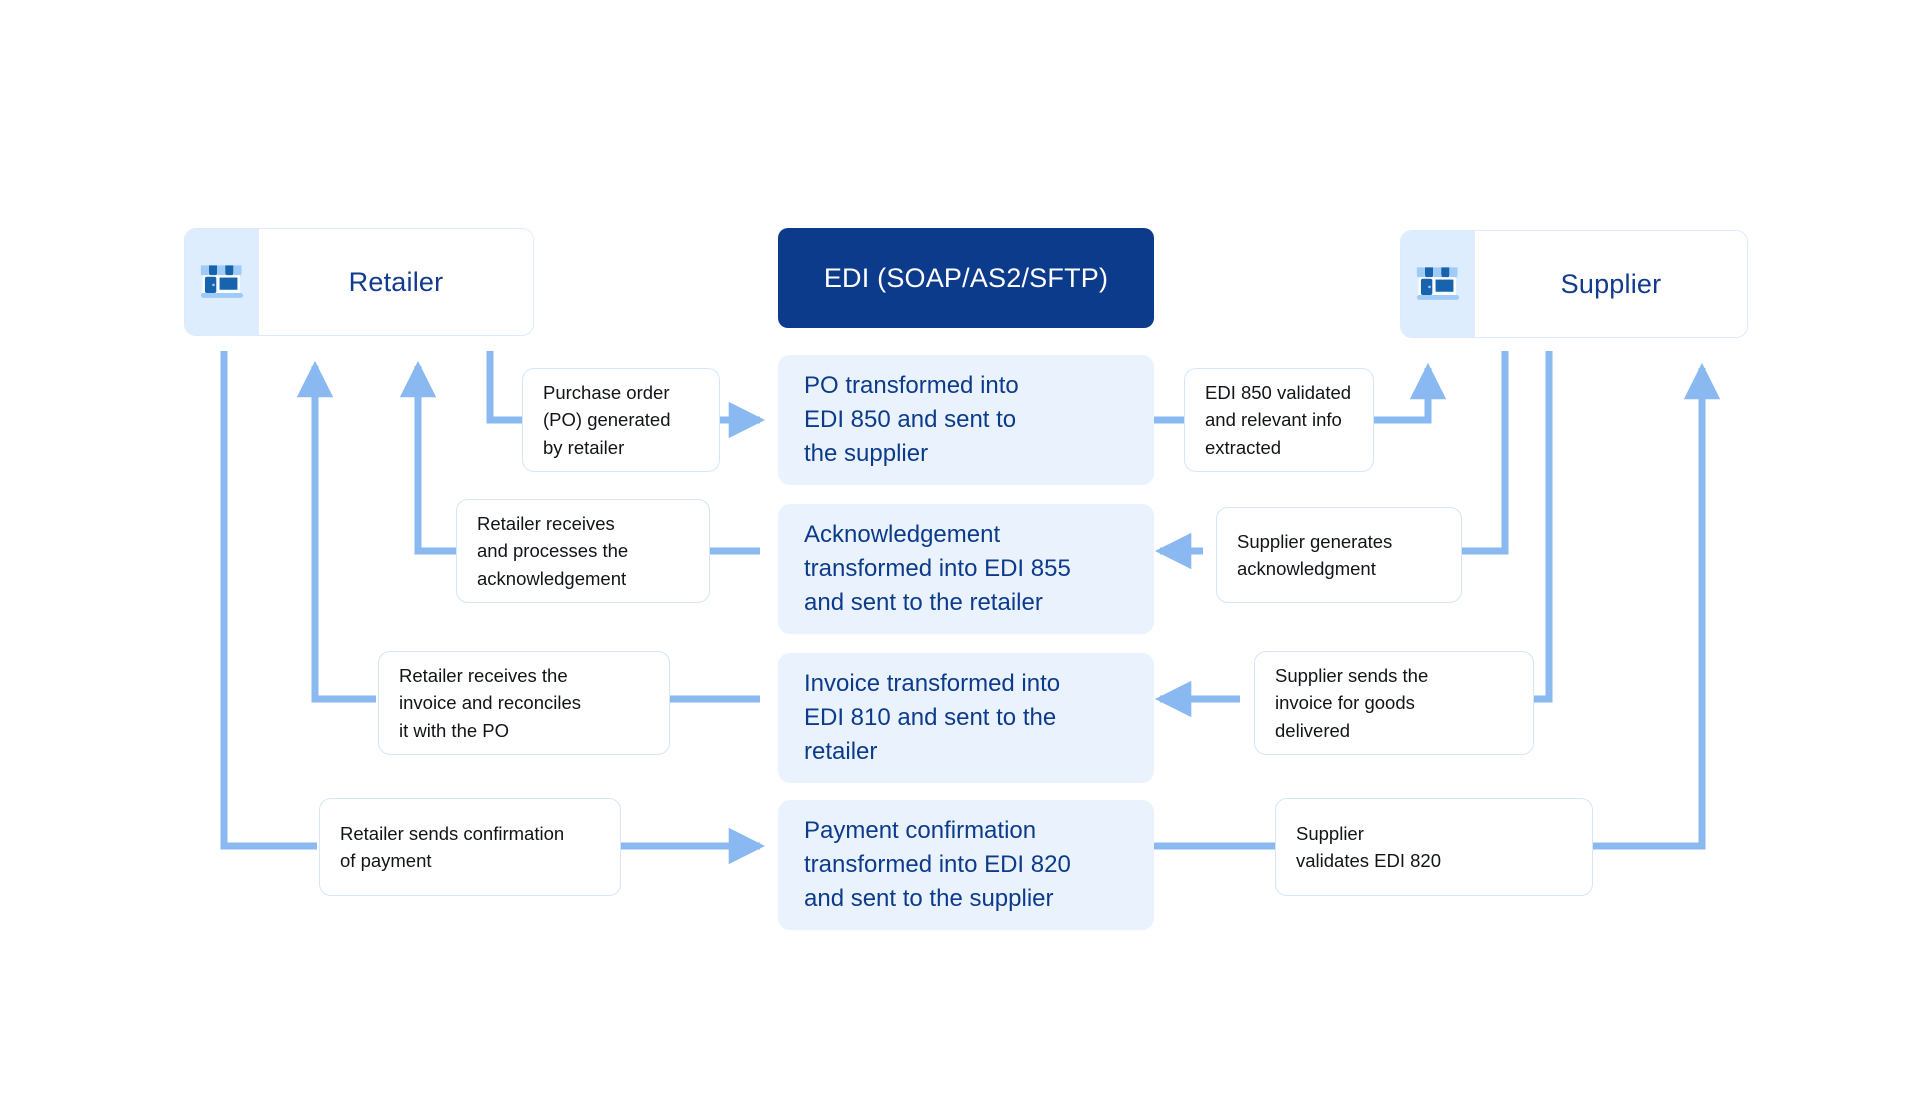 This screenshot has height=1108, width=1920. I want to click on wire-retailer-ack-note-to-retailer, so click(428, 457).